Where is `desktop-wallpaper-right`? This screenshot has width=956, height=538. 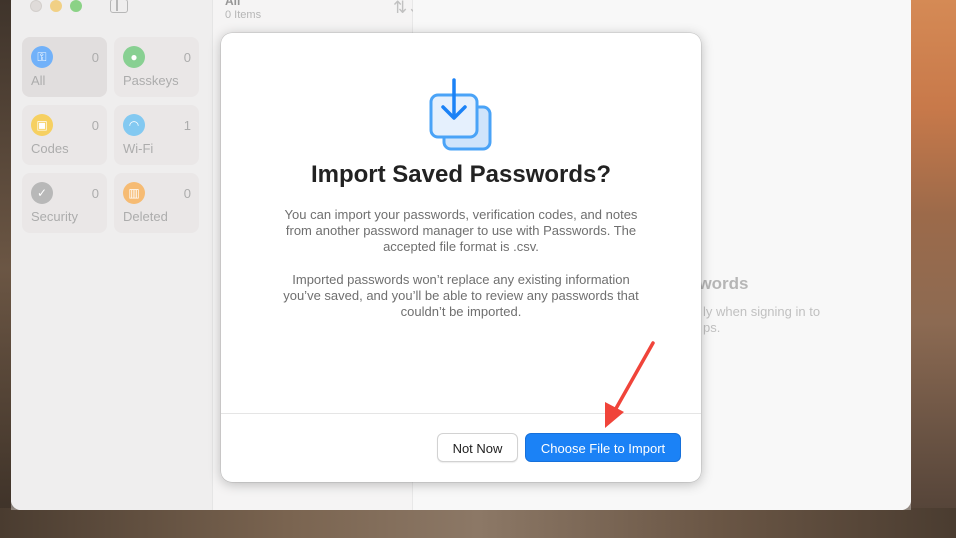
desktop-wallpaper-right is located at coordinates (930, 269).